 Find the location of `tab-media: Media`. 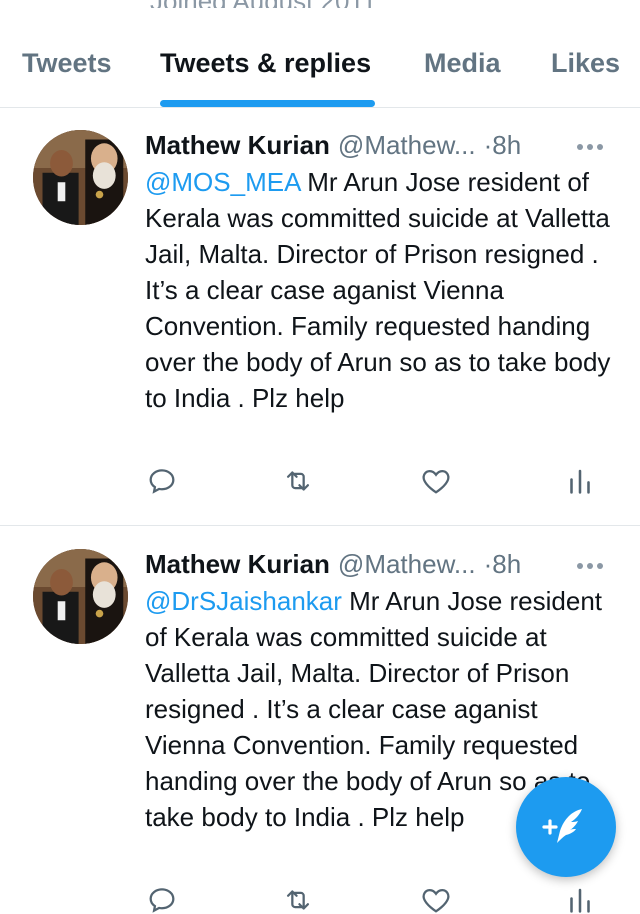

tab-media: Media is located at coordinates (462, 63).